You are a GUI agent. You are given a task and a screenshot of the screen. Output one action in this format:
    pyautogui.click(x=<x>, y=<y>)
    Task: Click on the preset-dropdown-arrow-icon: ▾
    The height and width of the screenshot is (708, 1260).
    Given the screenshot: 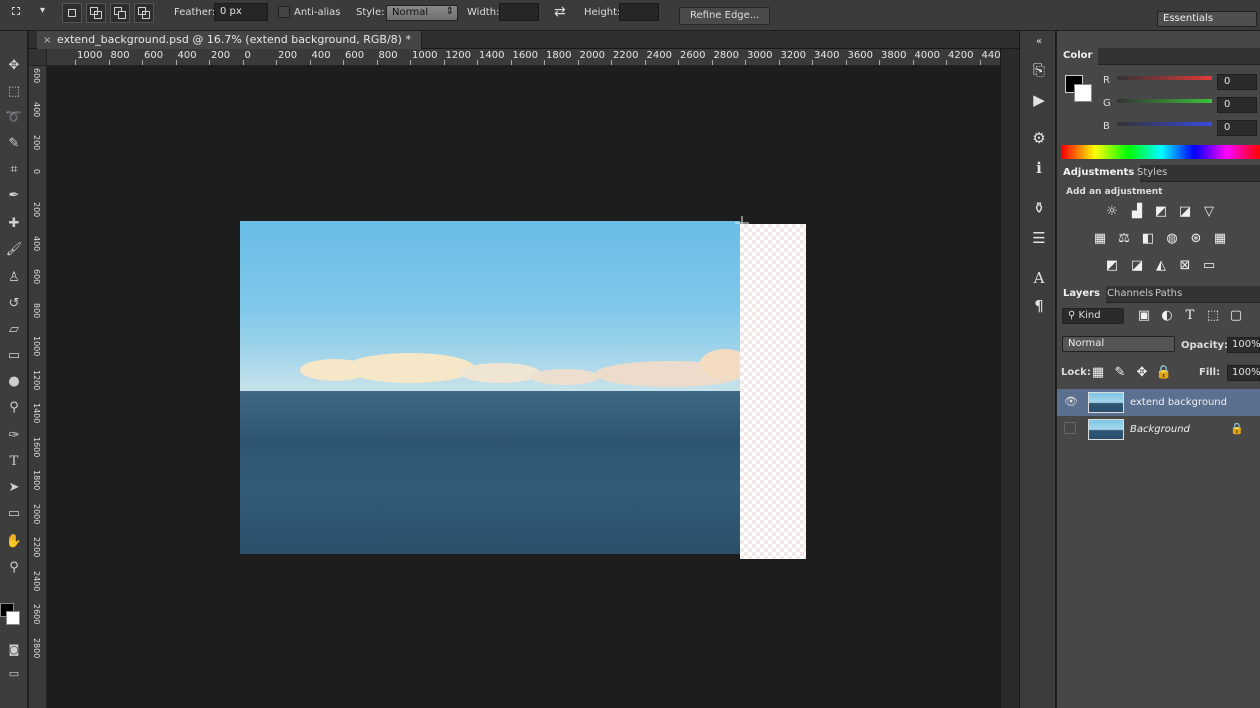 What is the action you would take?
    pyautogui.click(x=42, y=10)
    